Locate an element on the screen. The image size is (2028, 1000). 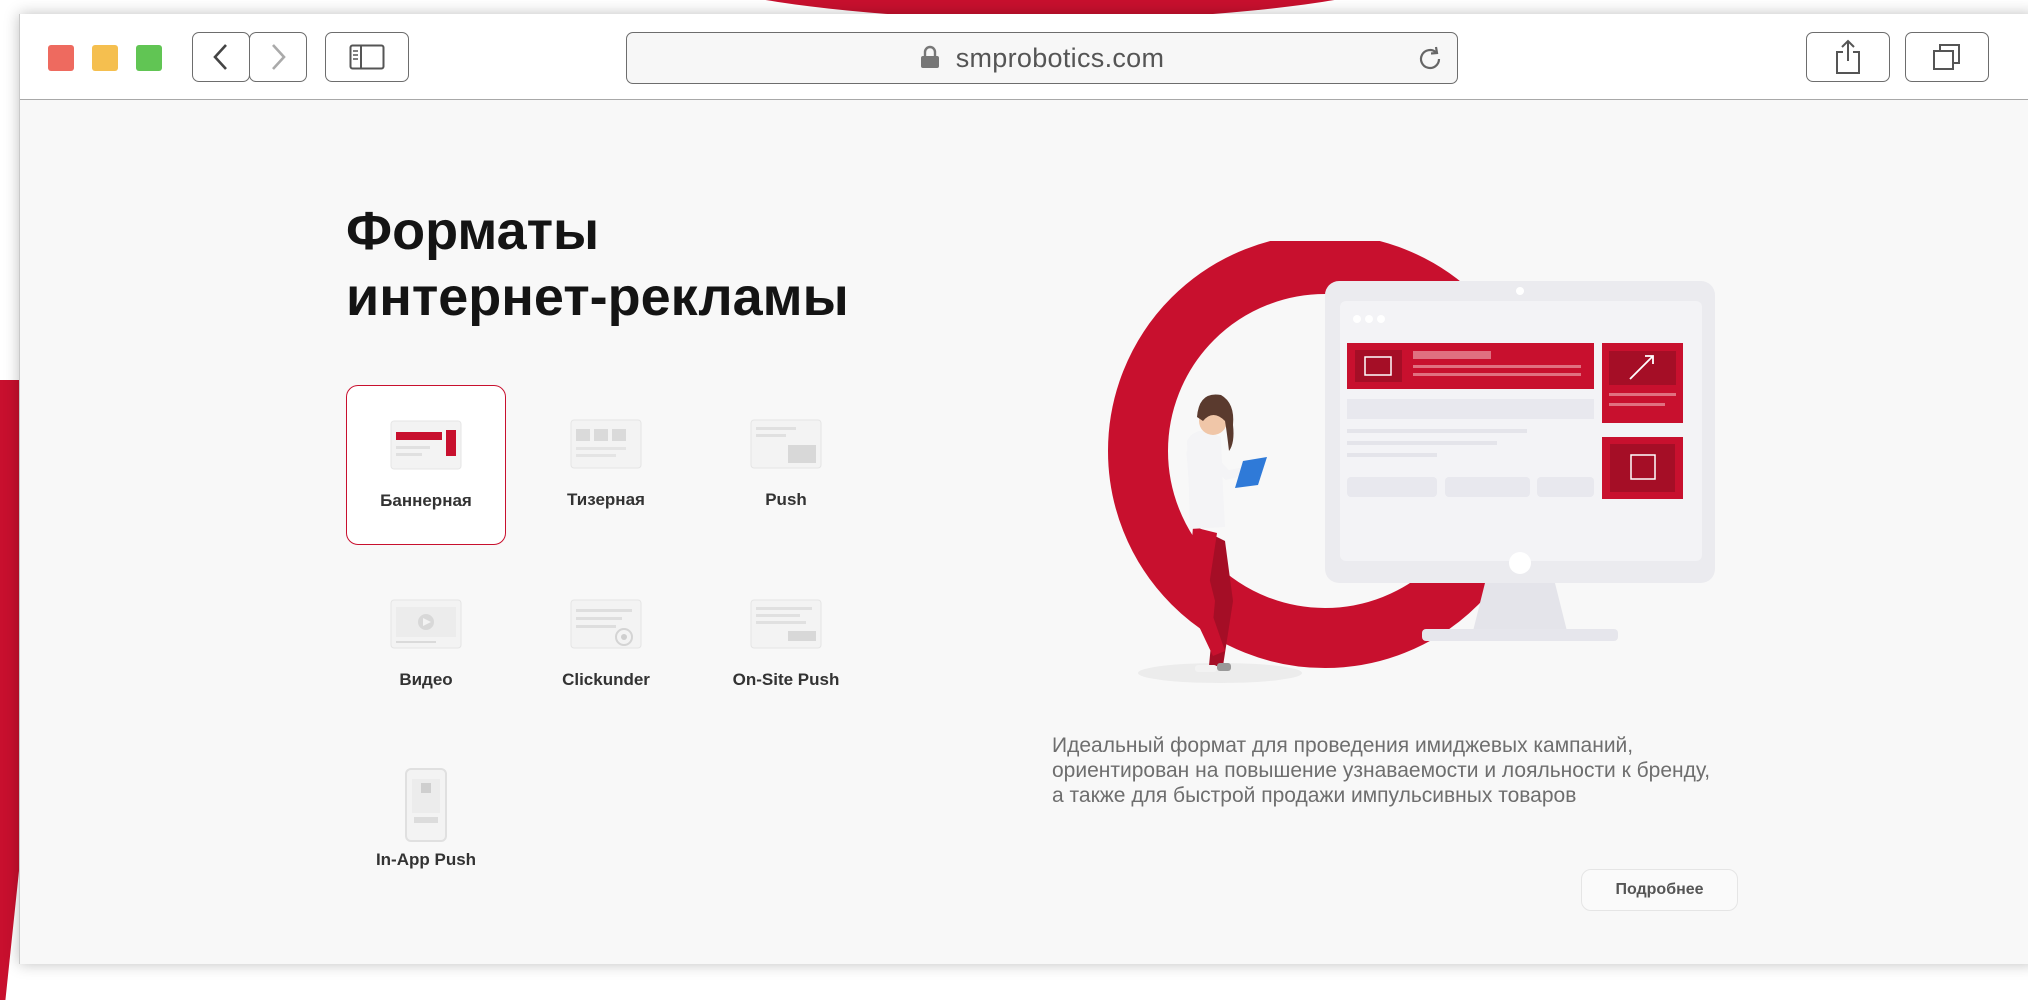
format-label: Clickunder is located at coordinates (606, 679).